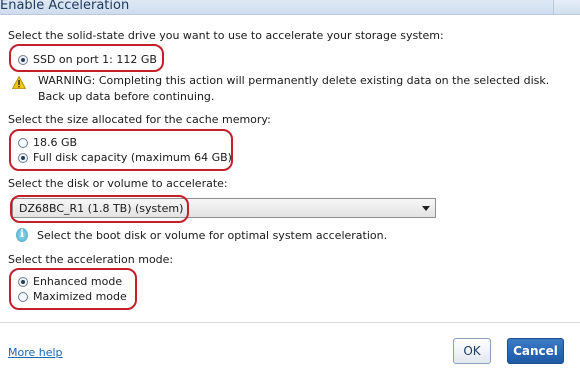 The height and width of the screenshot is (381, 580). What do you see at coordinates (99, 209) in the screenshot?
I see `disk-highlight-box` at bounding box center [99, 209].